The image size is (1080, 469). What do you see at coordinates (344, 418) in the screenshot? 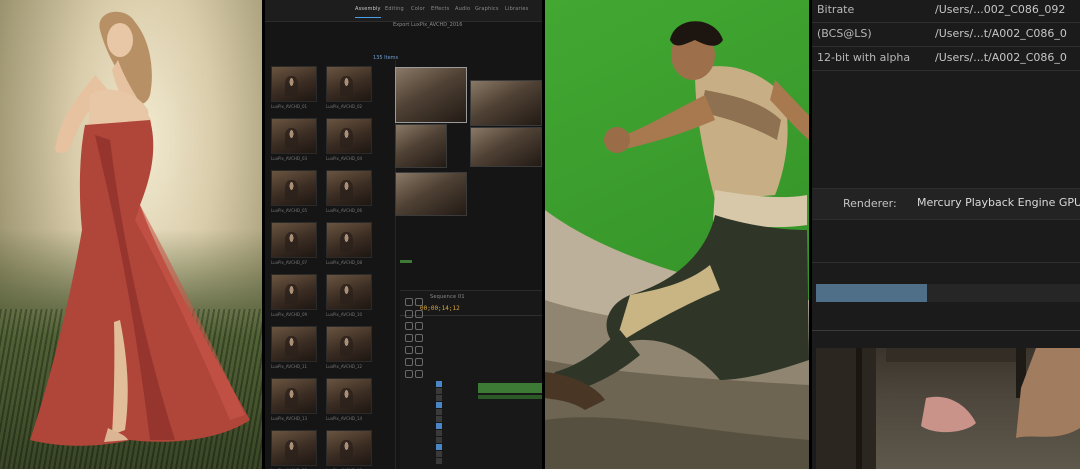
I see `clip-name: LuxPix_AVCHD_14` at bounding box center [344, 418].